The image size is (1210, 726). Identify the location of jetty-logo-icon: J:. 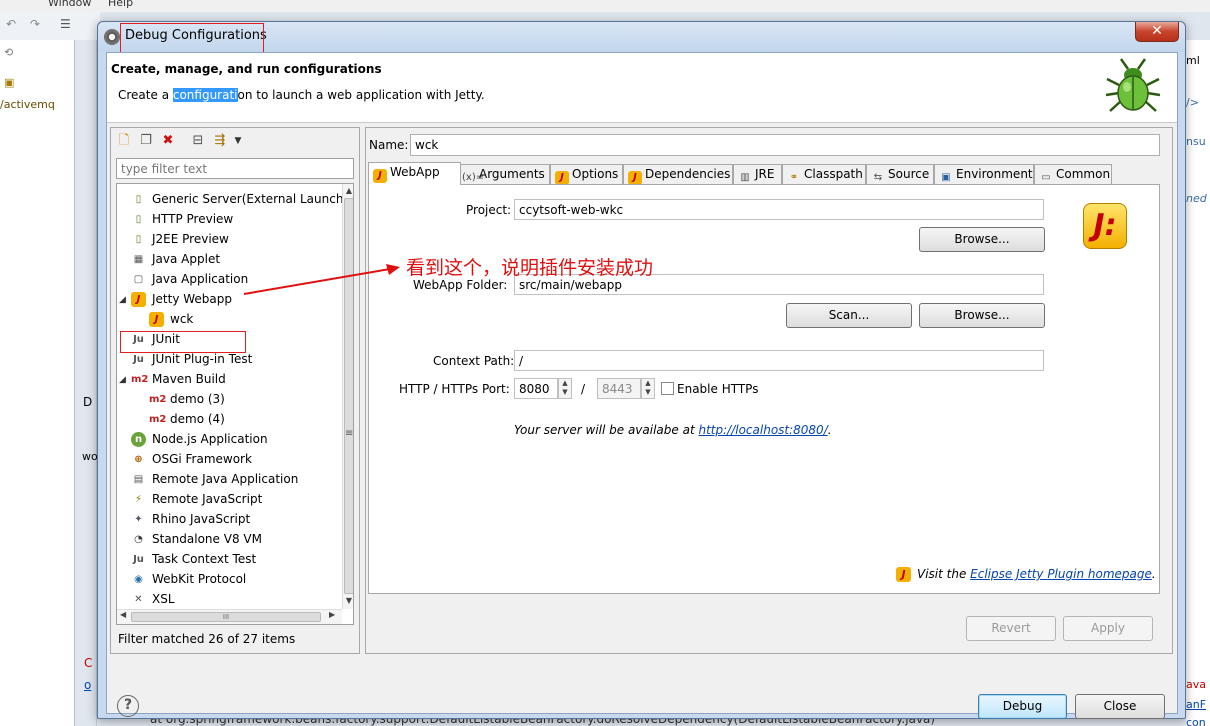
(1105, 226).